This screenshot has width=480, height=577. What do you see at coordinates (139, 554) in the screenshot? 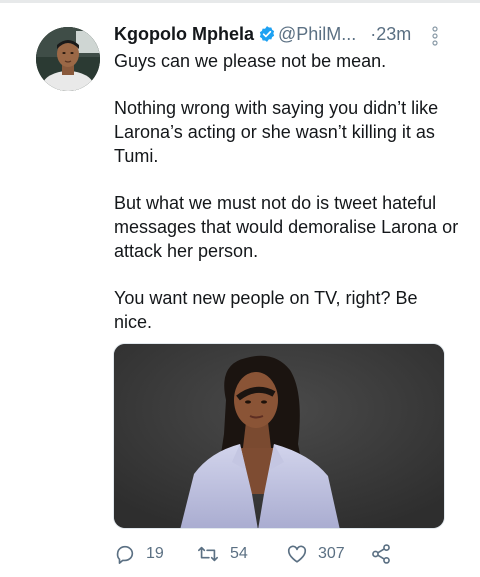
I see `reply-button: 19` at bounding box center [139, 554].